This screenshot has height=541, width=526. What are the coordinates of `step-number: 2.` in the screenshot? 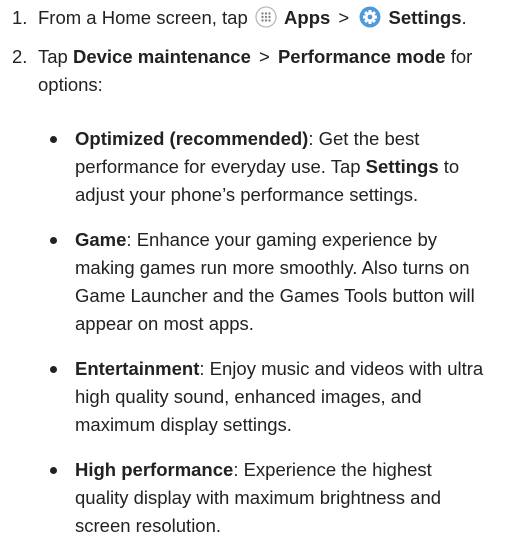 It's located at (20, 56).